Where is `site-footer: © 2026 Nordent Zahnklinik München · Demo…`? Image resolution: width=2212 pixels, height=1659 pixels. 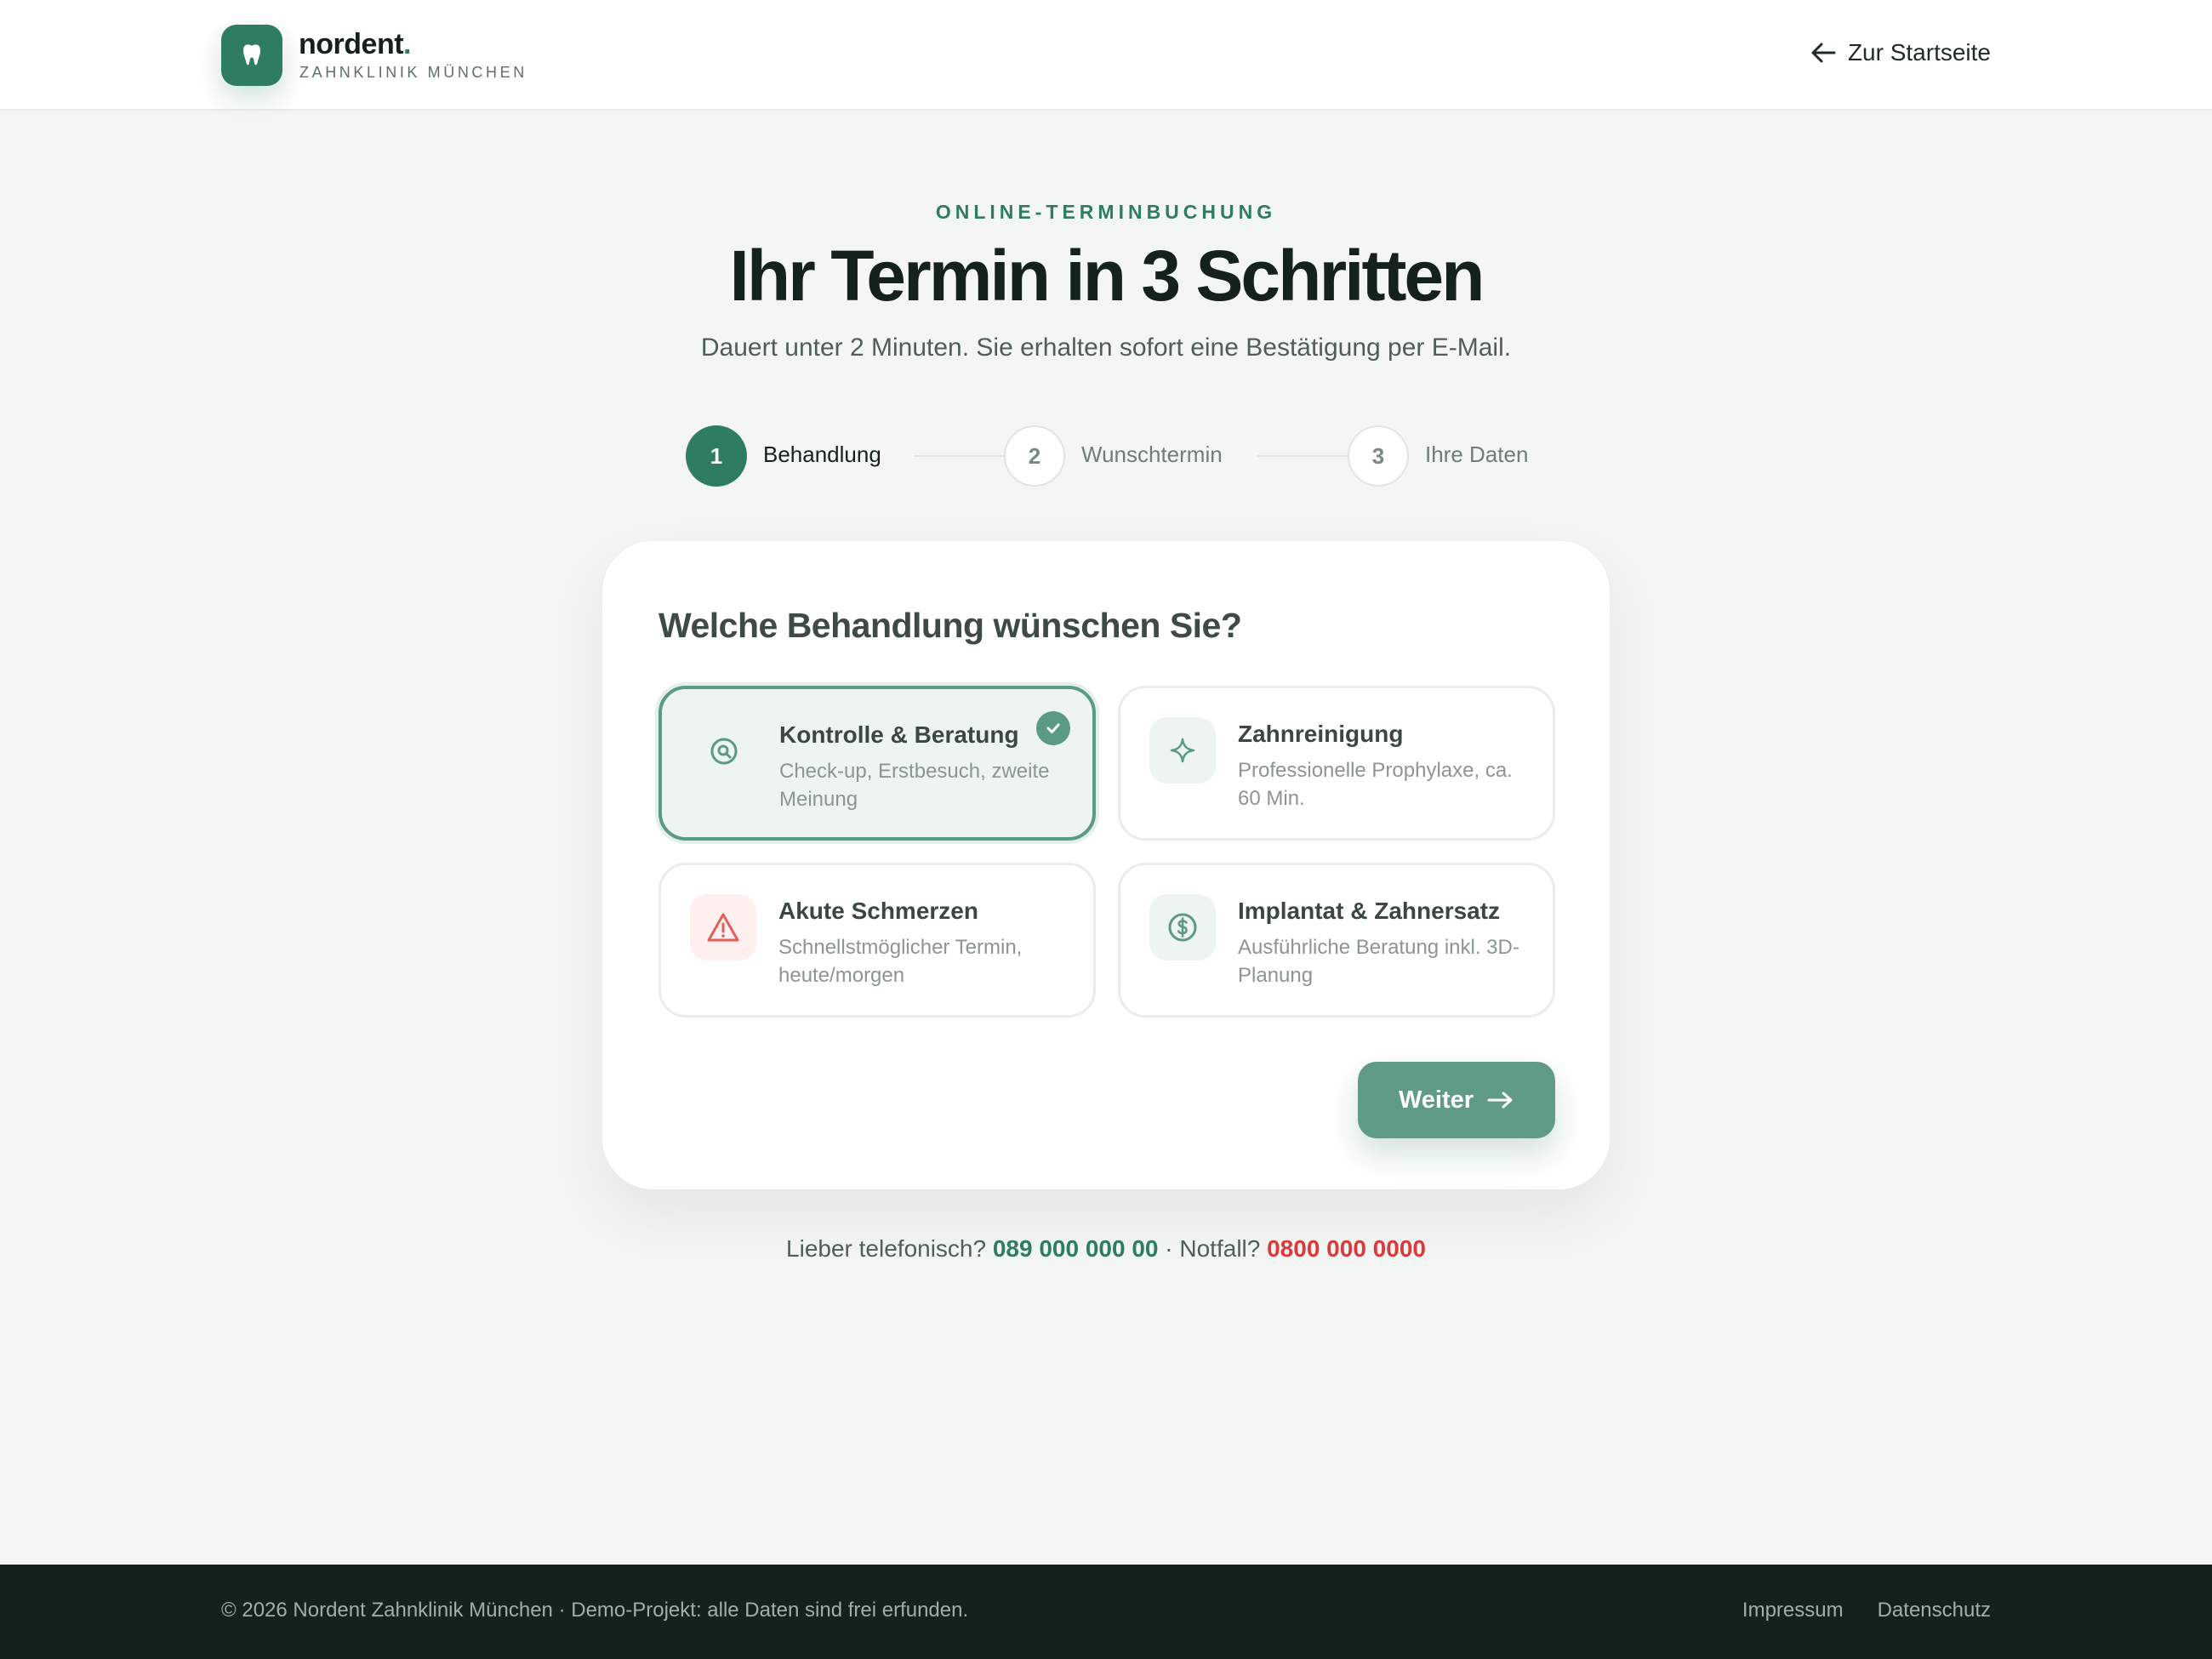 site-footer: © 2026 Nordent Zahnklinik München · Demo… is located at coordinates (1106, 1612).